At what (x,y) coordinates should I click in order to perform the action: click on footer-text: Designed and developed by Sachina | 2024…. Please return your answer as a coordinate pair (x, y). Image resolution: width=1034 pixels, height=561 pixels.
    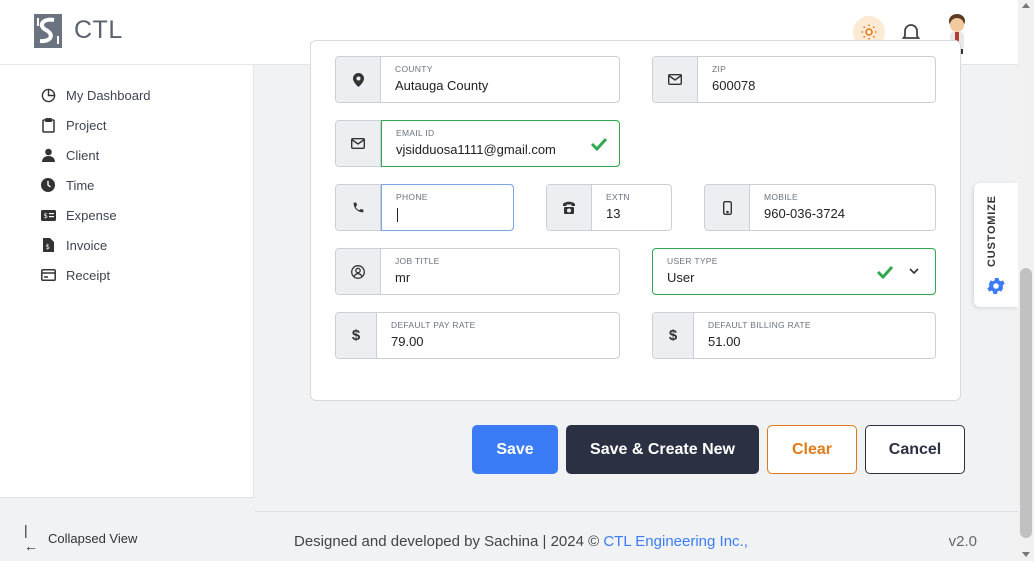
    Looking at the image, I should click on (449, 541).